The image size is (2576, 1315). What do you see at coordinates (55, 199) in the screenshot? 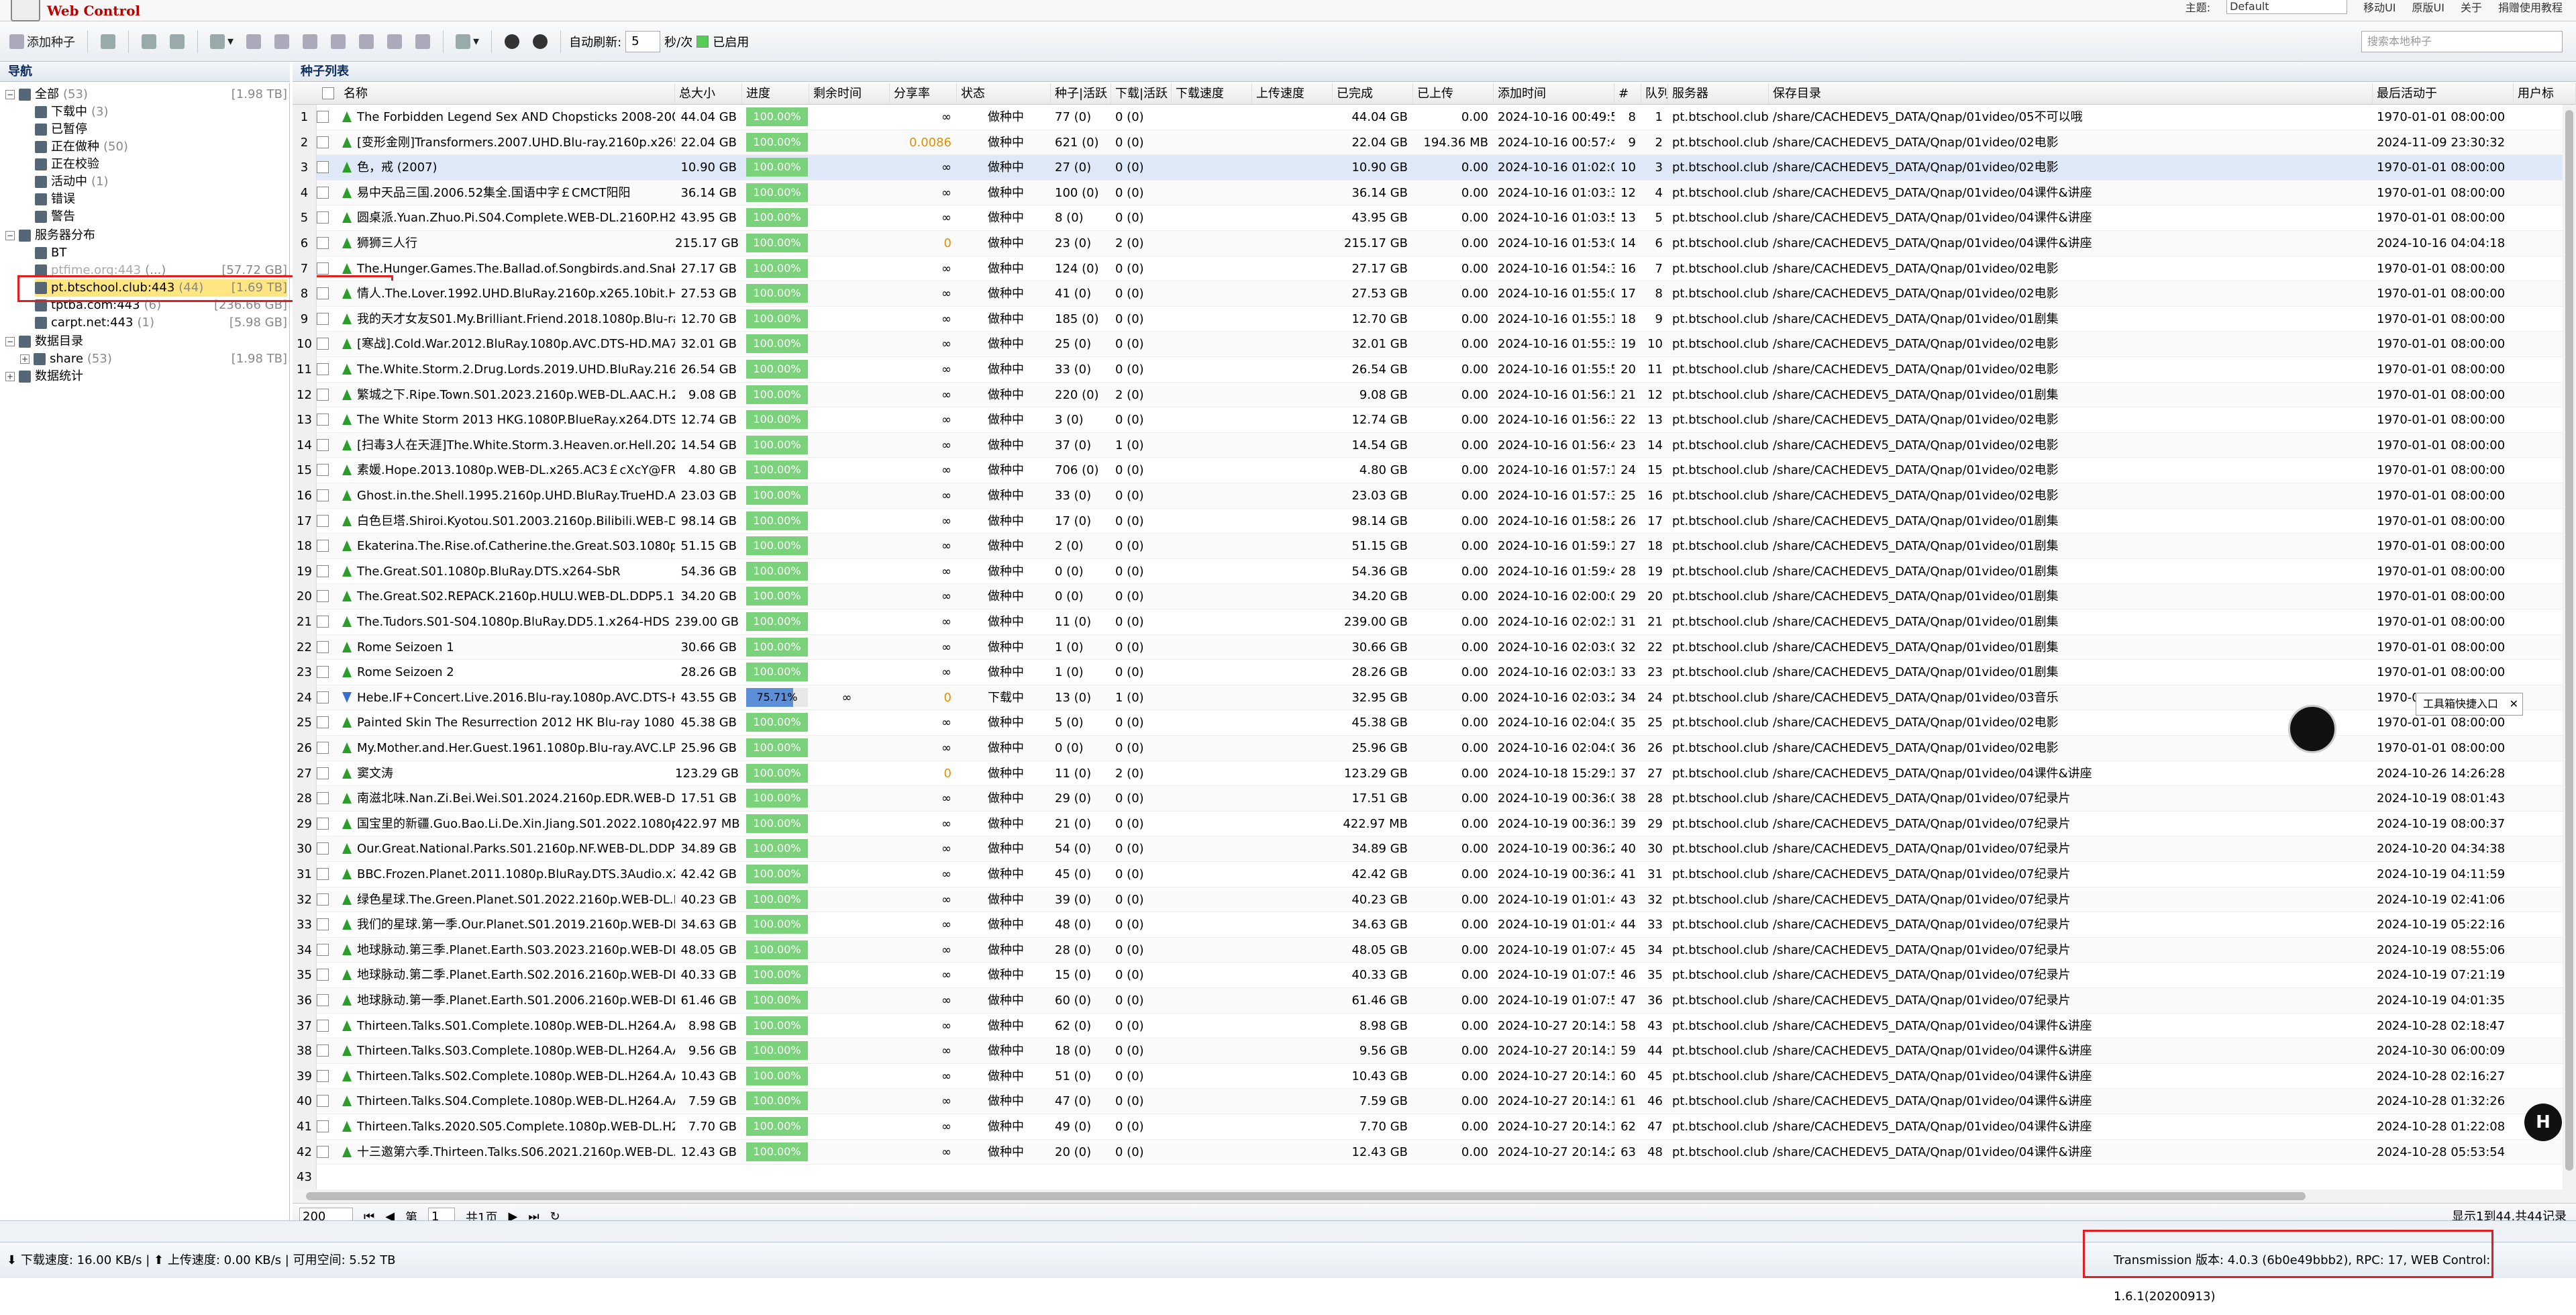
I see `nav-item-error: 错误` at bounding box center [55, 199].